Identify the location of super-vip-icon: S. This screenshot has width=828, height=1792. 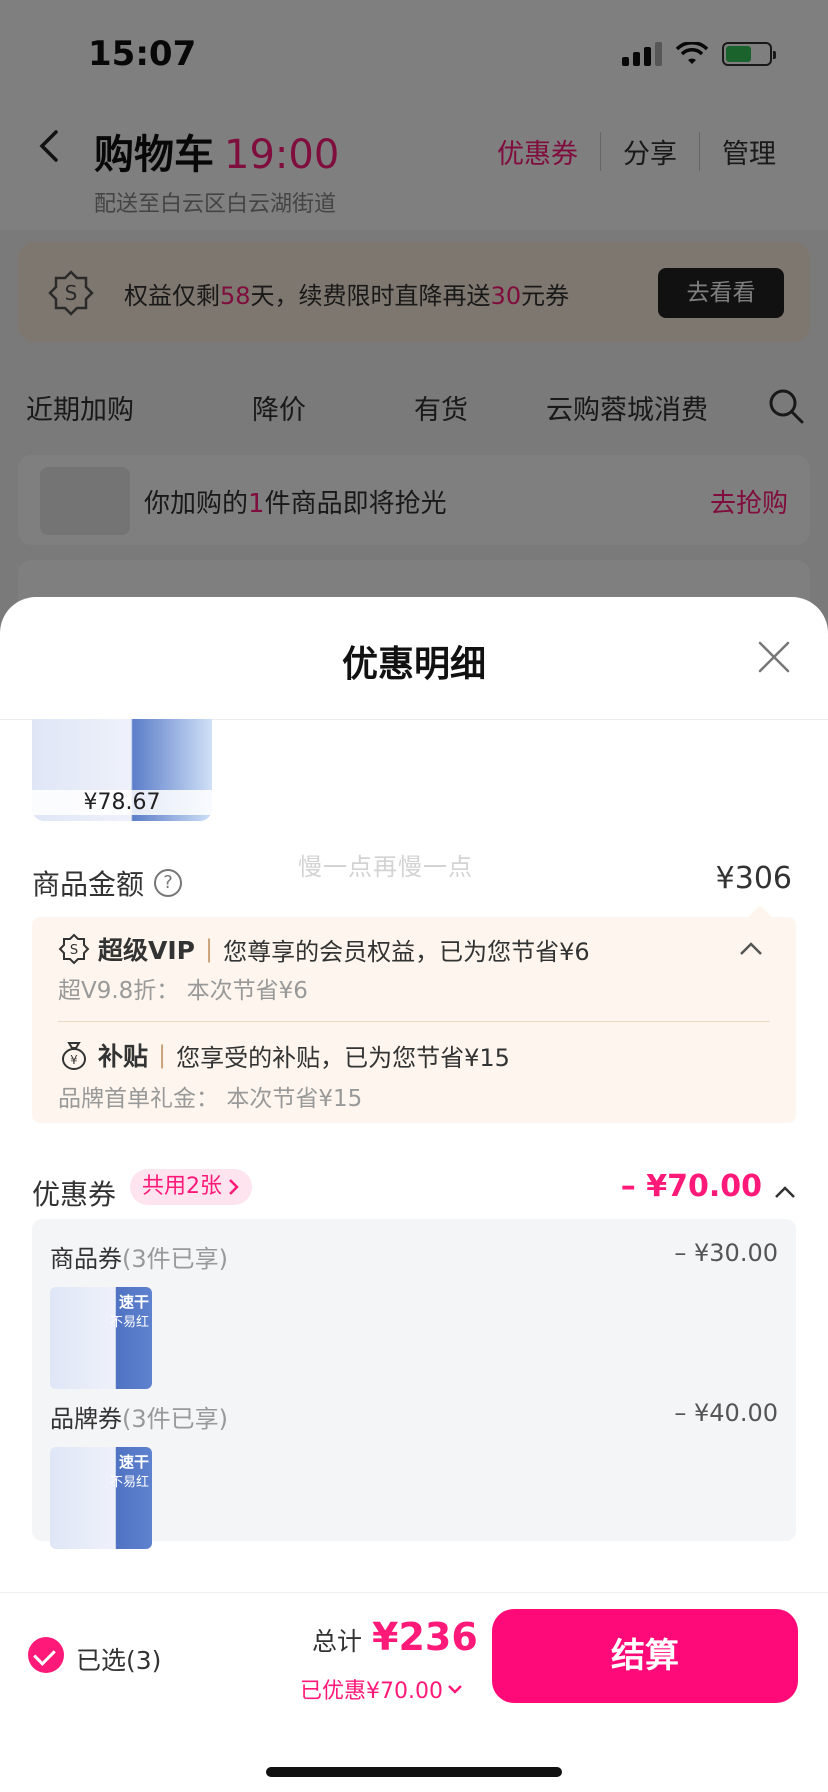
(74, 949).